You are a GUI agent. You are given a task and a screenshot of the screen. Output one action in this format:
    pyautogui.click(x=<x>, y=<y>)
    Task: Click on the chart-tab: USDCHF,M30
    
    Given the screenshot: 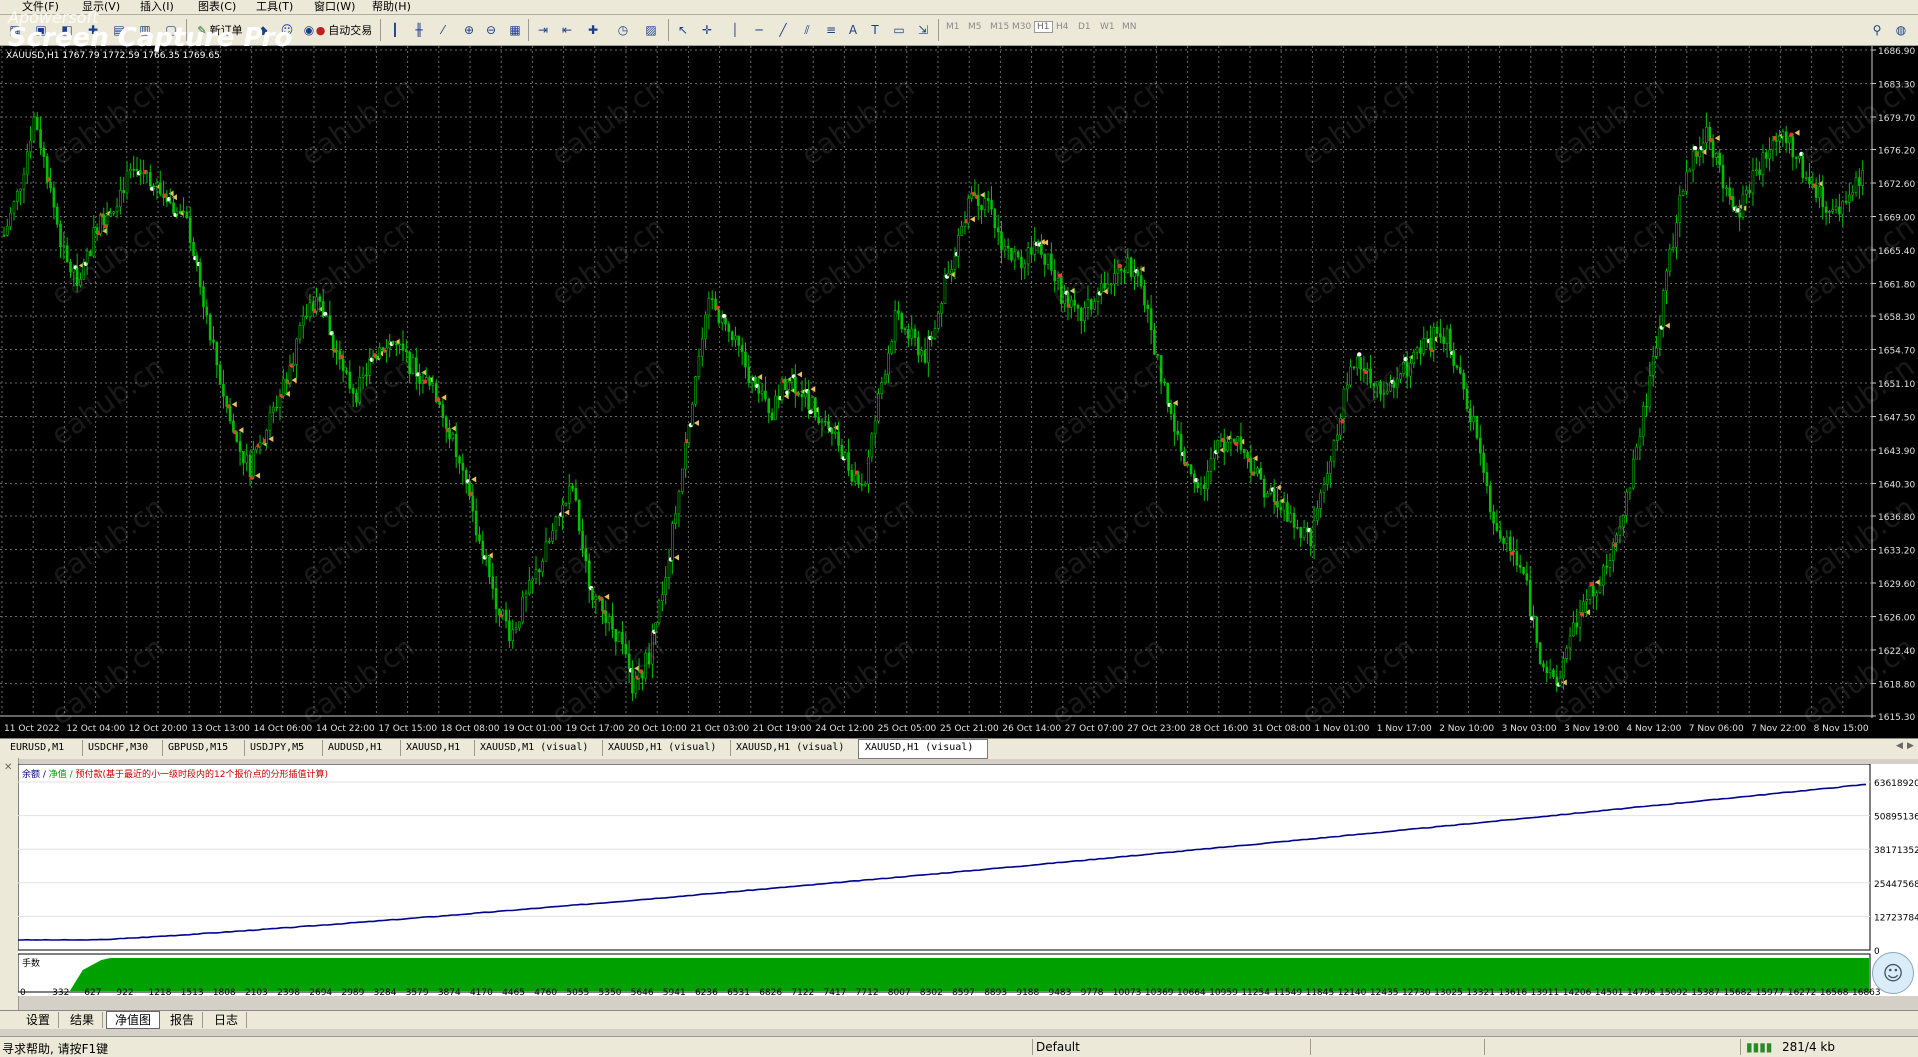 What is the action you would take?
    pyautogui.click(x=122, y=748)
    